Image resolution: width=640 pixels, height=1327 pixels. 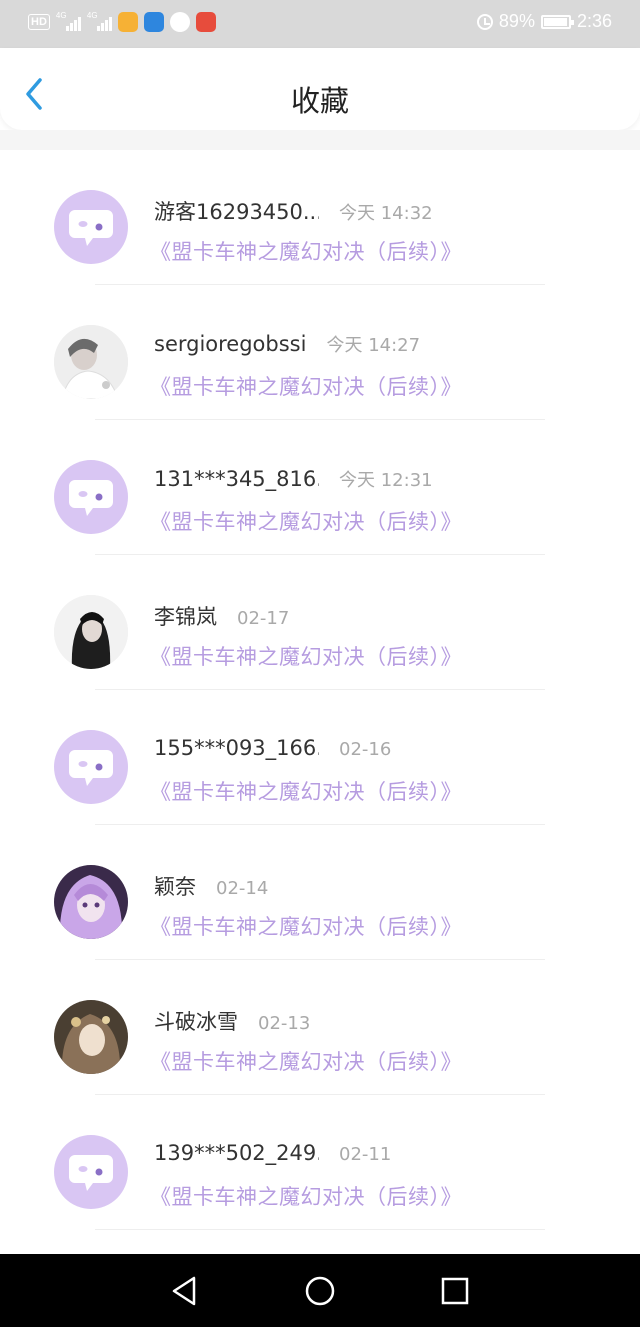 I want to click on item-meta: 游客16293450... 今天 14:32, so click(x=293, y=211).